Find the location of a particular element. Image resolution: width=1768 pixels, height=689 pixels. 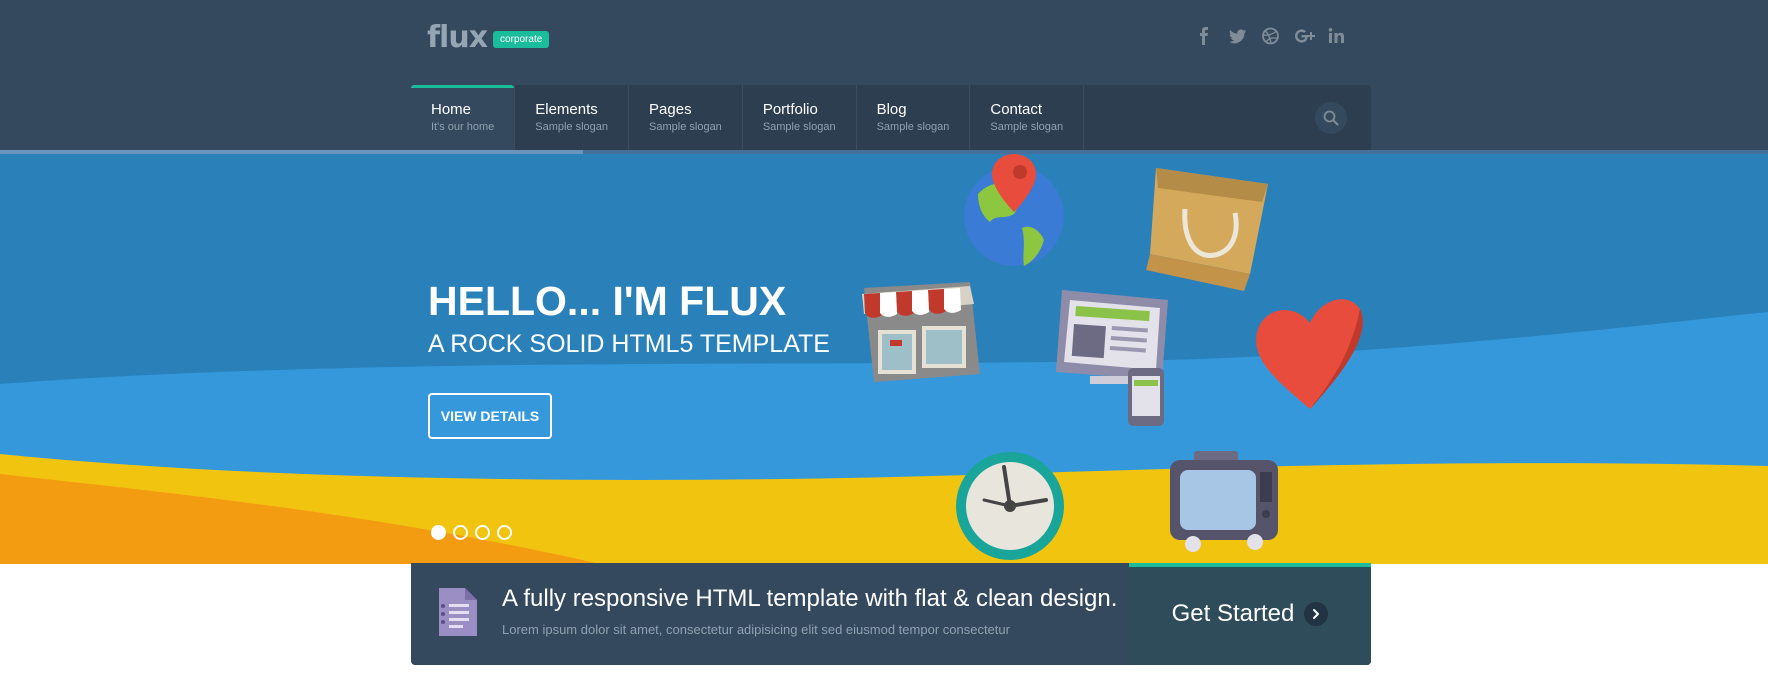

globe-pin-icon is located at coordinates (1014, 210).